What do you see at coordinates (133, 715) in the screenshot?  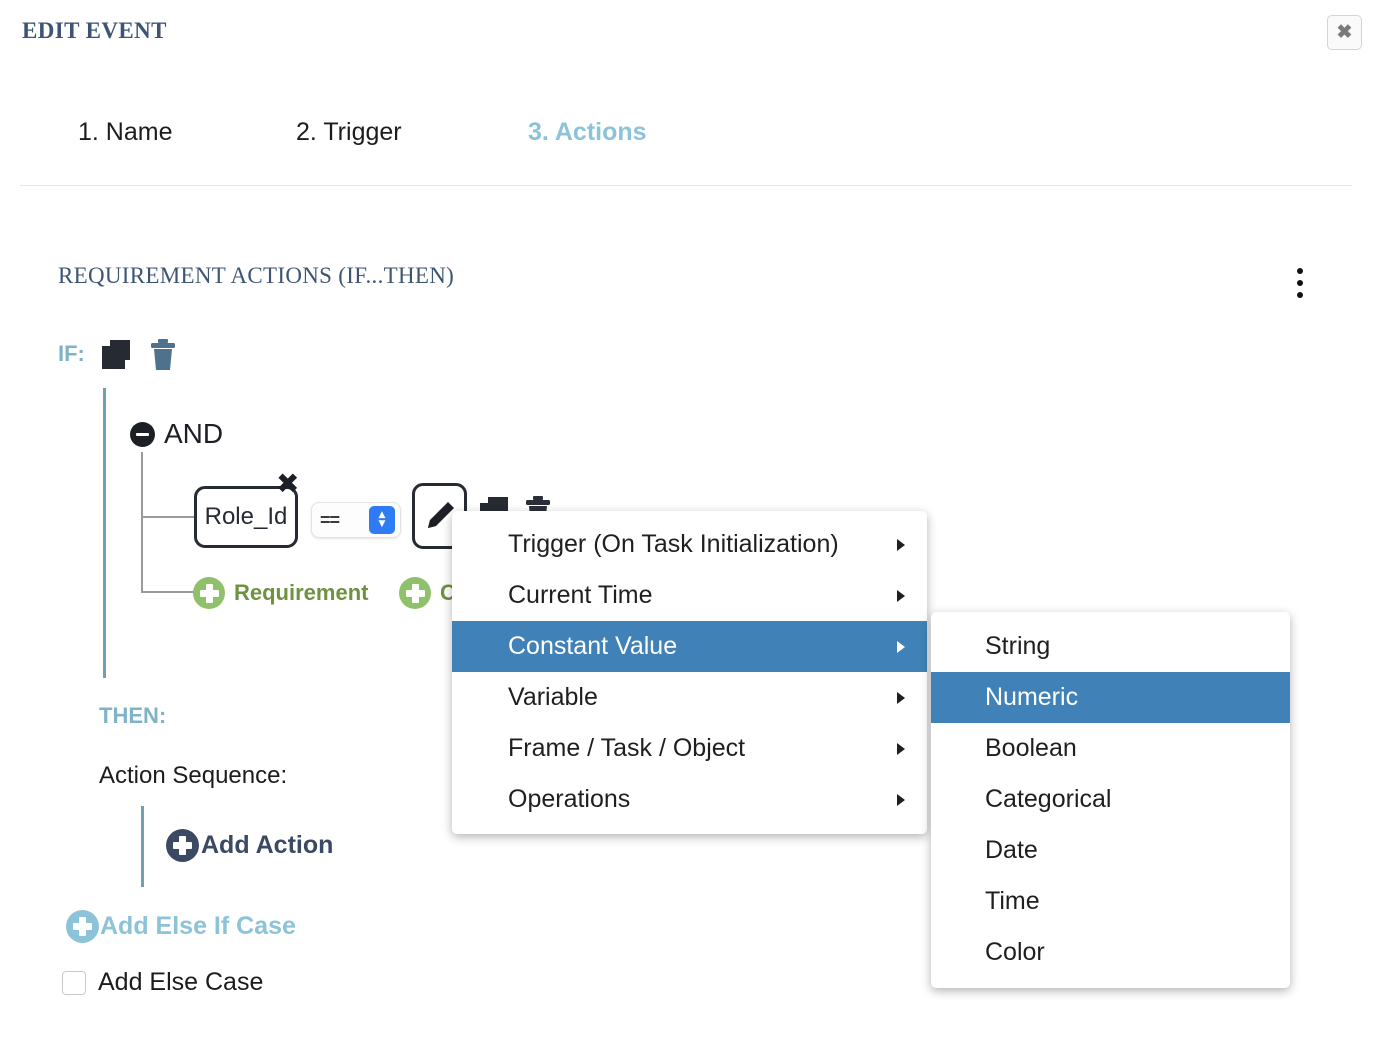 I see `then-label: THEN:` at bounding box center [133, 715].